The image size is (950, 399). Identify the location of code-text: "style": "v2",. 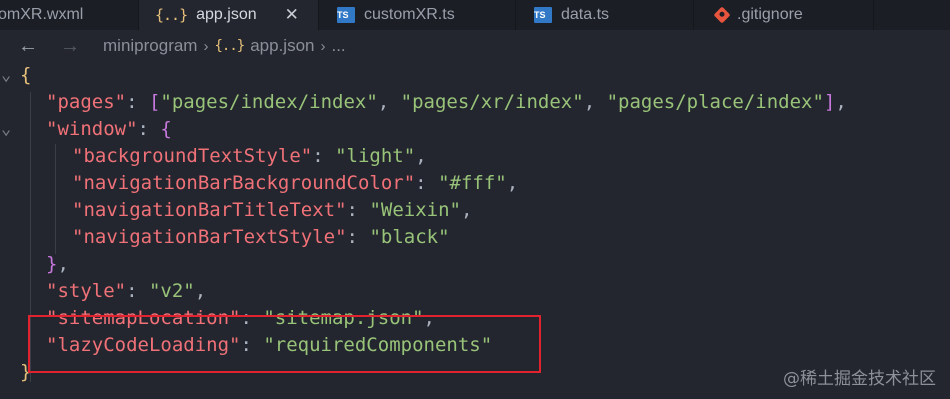
(126, 291).